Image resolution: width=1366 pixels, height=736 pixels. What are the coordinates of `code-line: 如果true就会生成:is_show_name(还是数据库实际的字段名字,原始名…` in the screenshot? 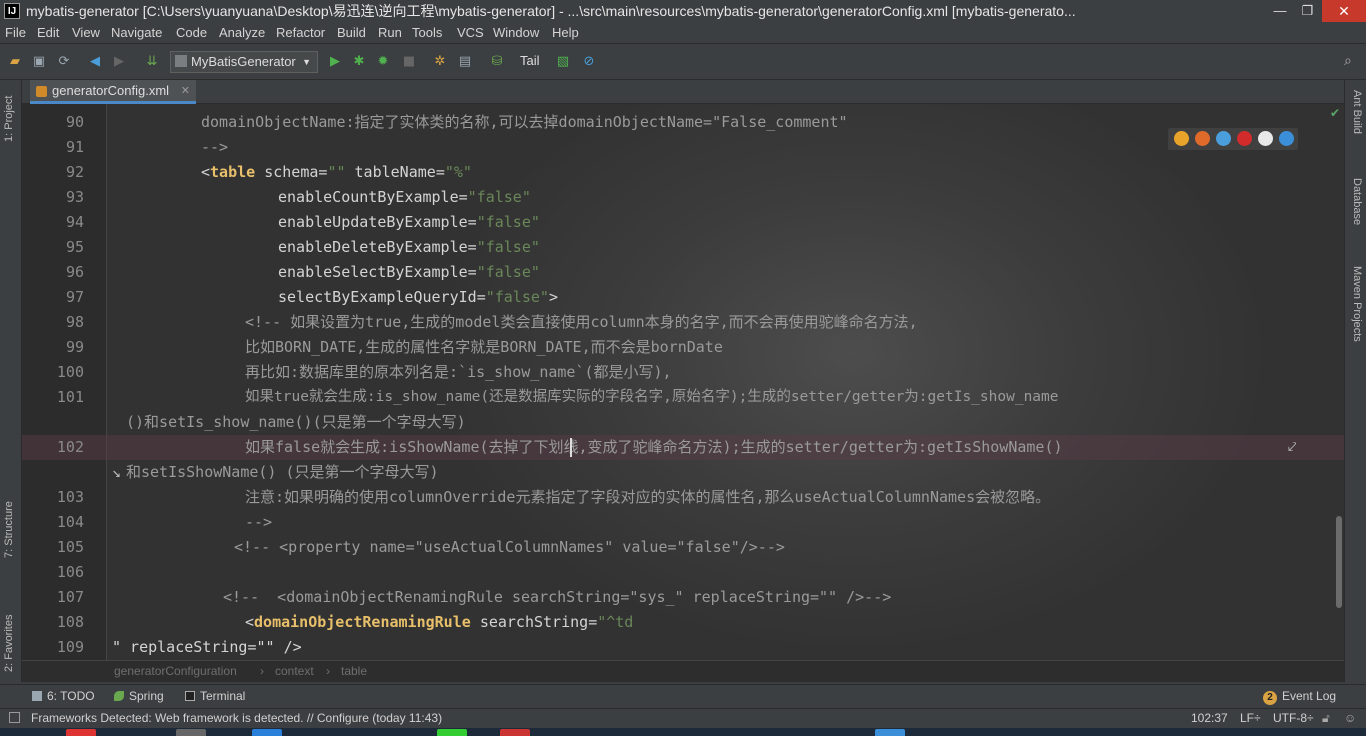 It's located at (652, 397).